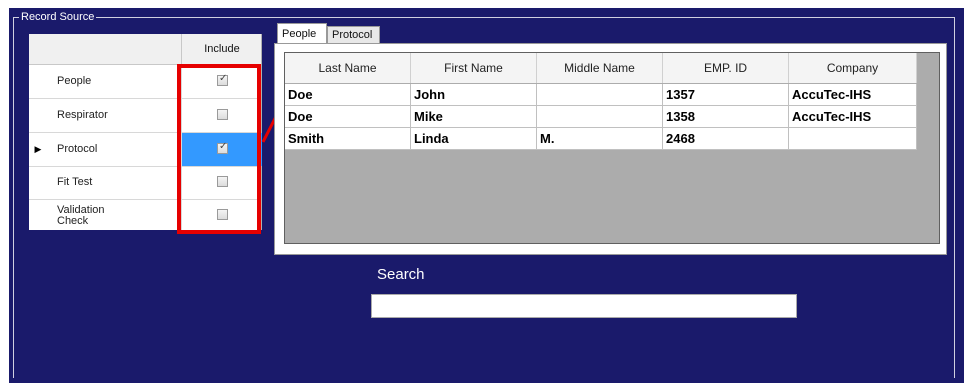 The image size is (964, 383). What do you see at coordinates (726, 68) in the screenshot?
I see `column-header-emp-id: EMP. ID` at bounding box center [726, 68].